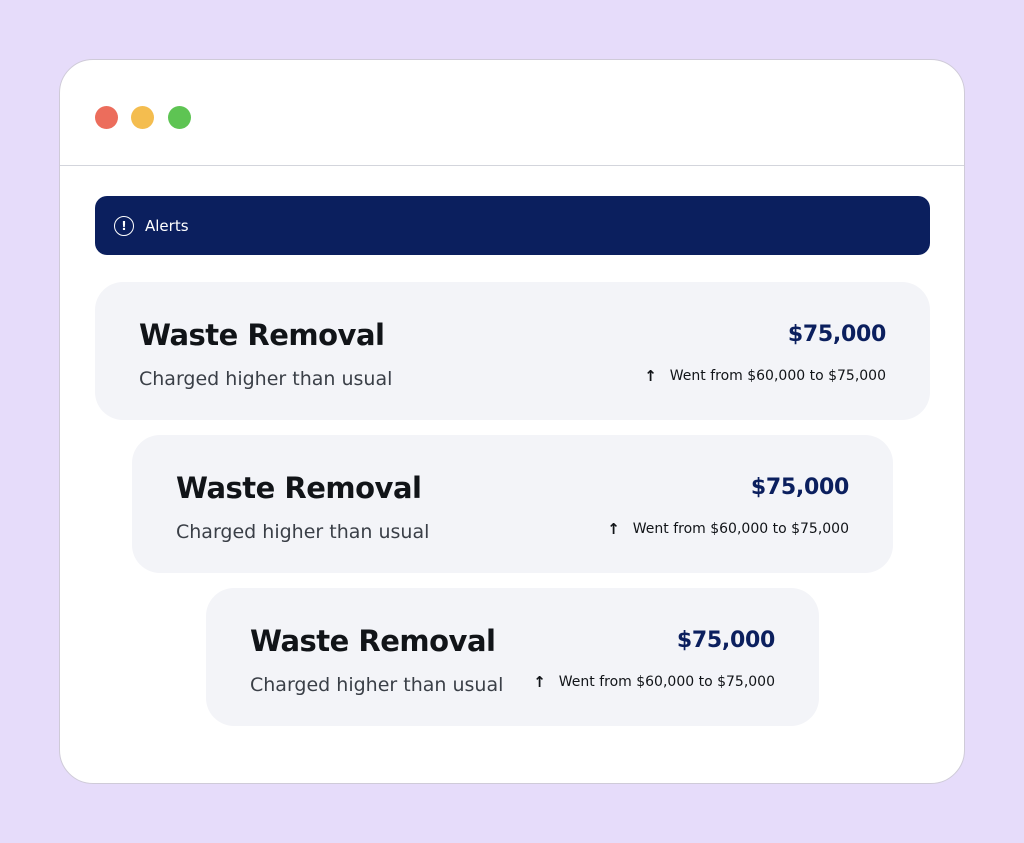  I want to click on alert-circle-icon: !, so click(124, 225).